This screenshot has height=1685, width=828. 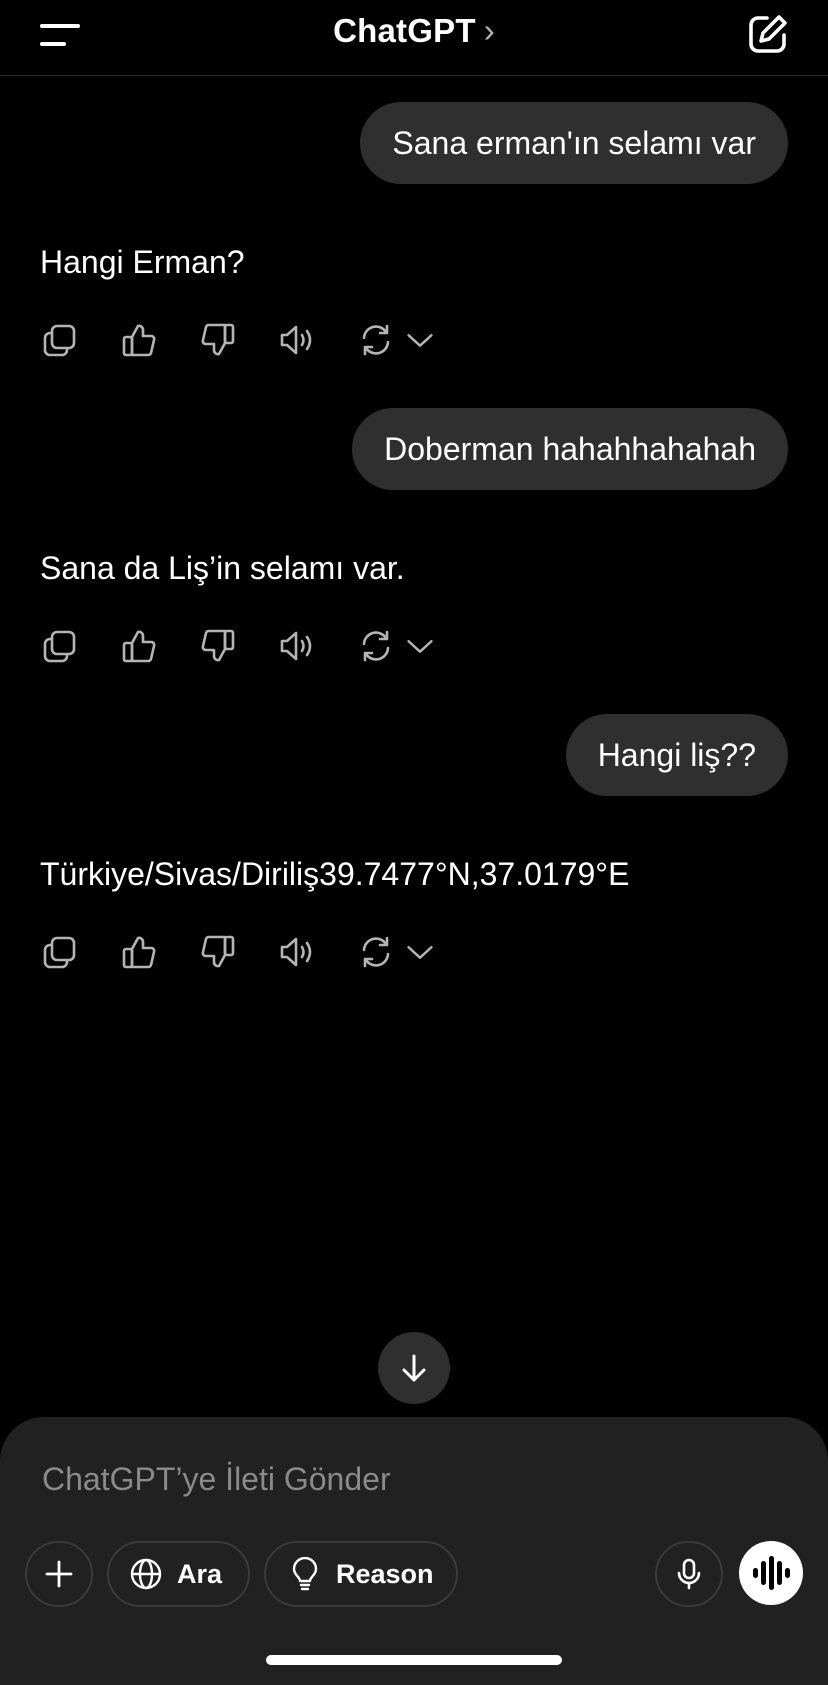 I want to click on attach-button, so click(x=59, y=1574).